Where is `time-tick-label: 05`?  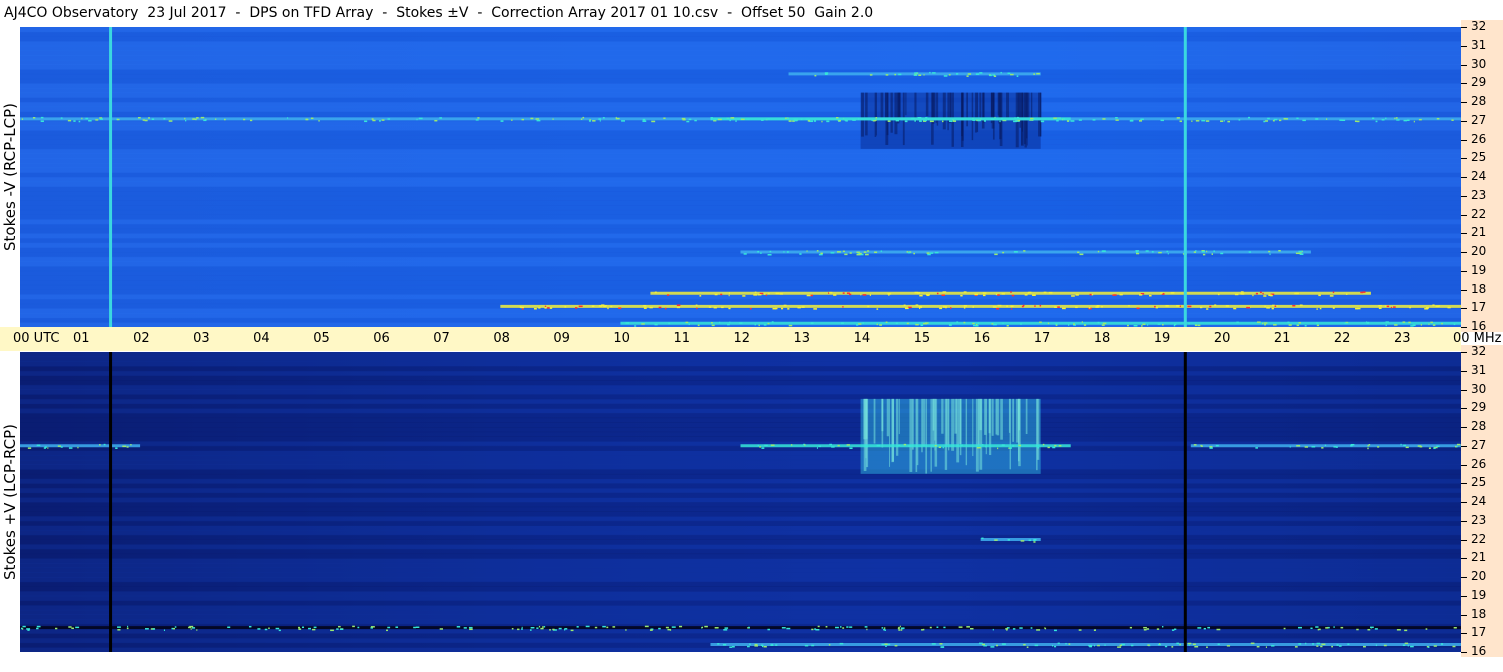 time-tick-label: 05 is located at coordinates (321, 338).